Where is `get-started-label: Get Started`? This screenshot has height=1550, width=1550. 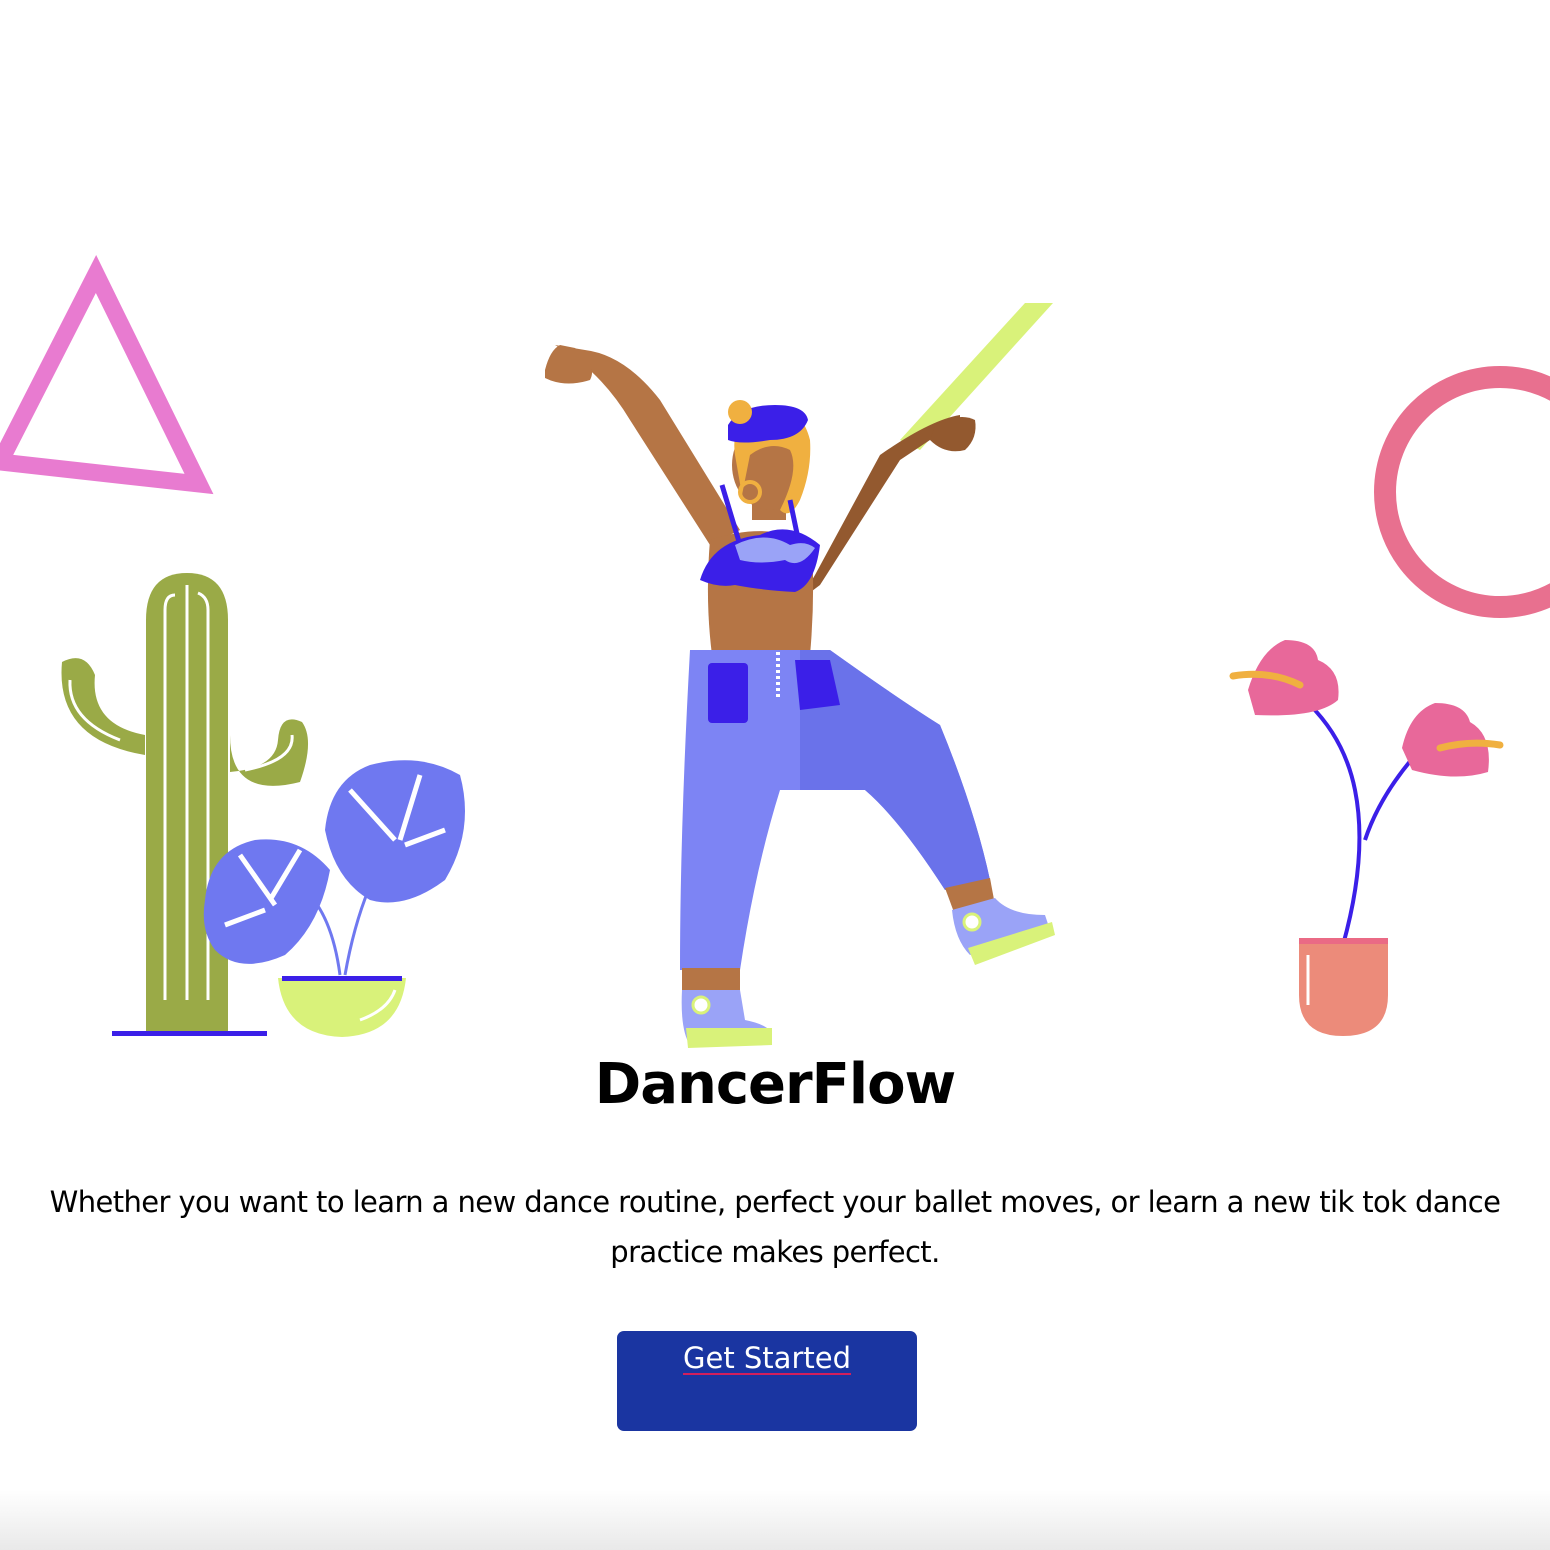
get-started-label: Get Started is located at coordinates (767, 1358).